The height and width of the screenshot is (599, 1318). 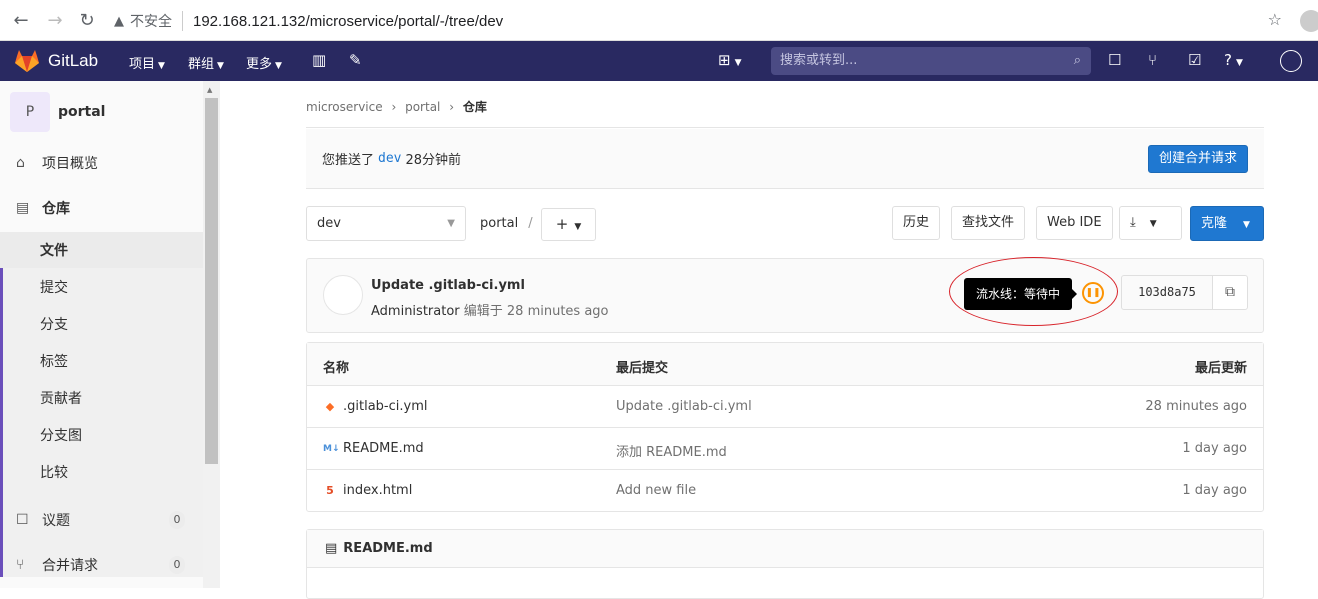 What do you see at coordinates (101, 163) in the screenshot?
I see `sidebar-item-overview: ⌂ 项目概览` at bounding box center [101, 163].